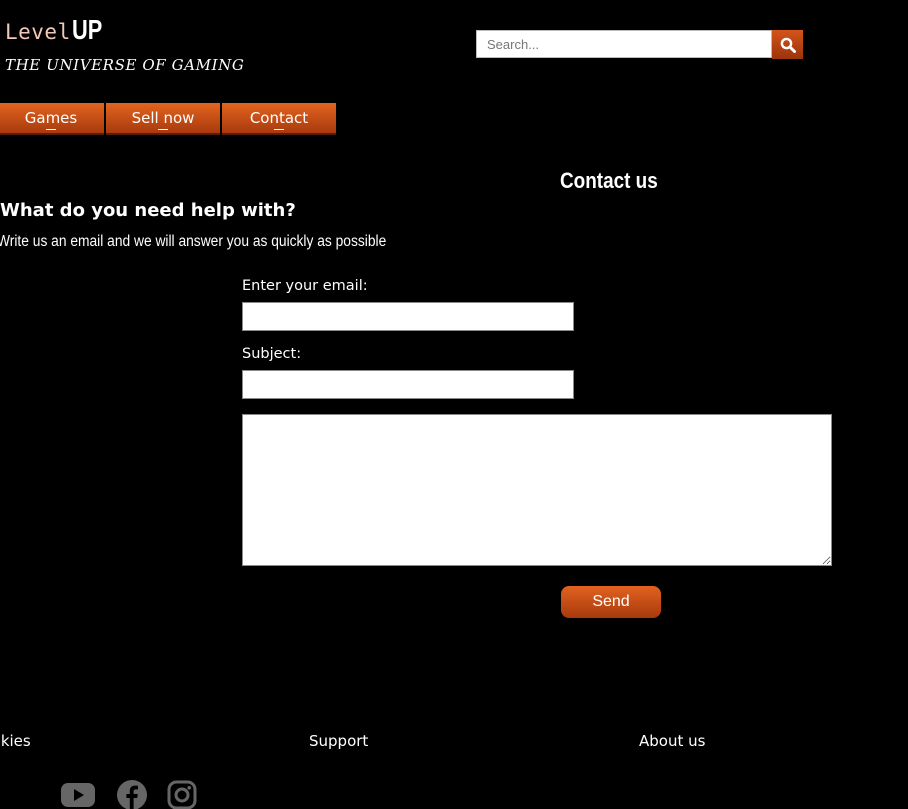 This screenshot has height=809, width=908. Describe the element at coordinates (408, 316) in the screenshot. I see `email-field` at that location.